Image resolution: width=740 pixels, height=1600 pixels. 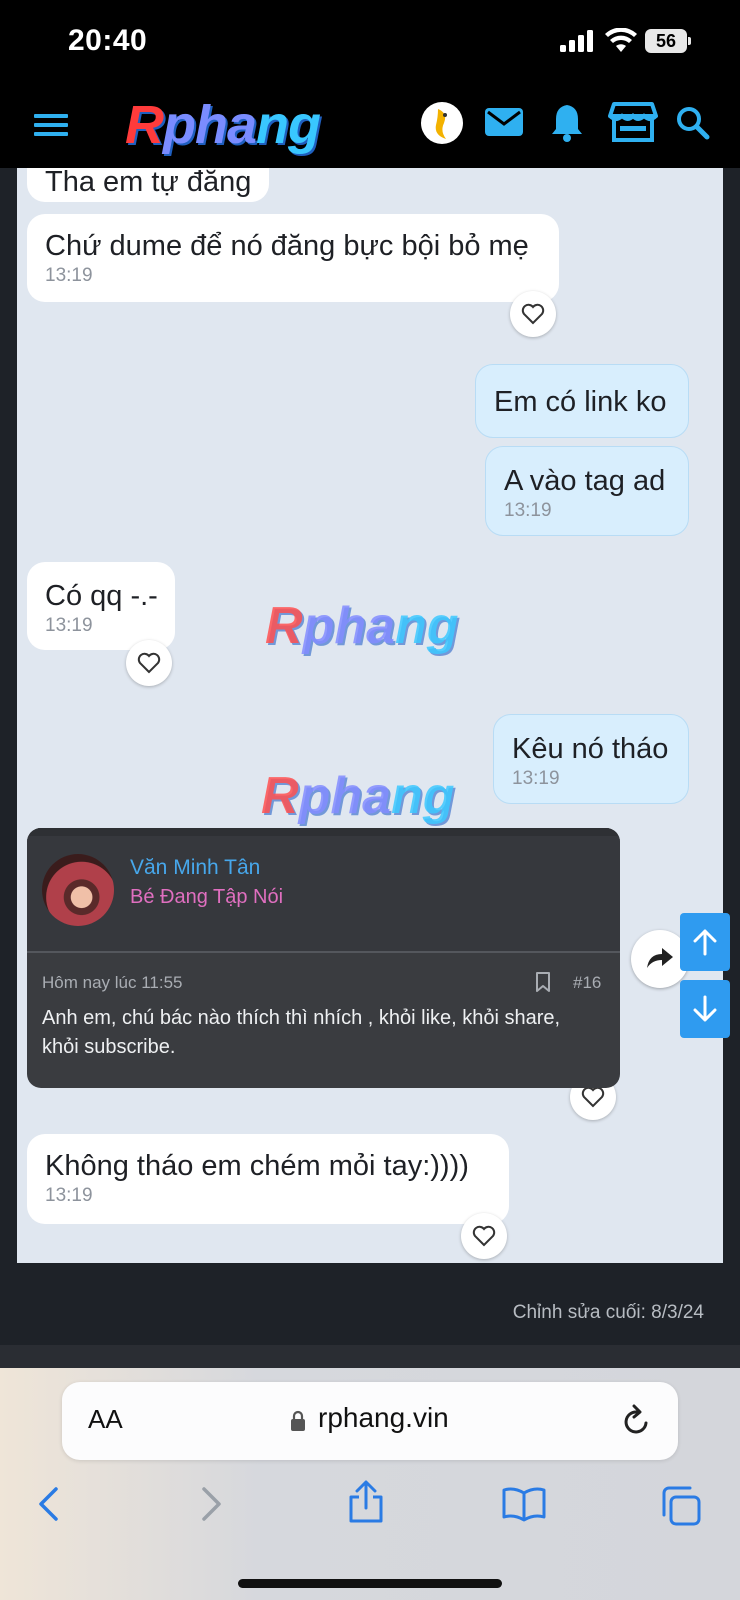 I want to click on browser-toolbar: AA rphang.vin, so click(x=370, y=1484).